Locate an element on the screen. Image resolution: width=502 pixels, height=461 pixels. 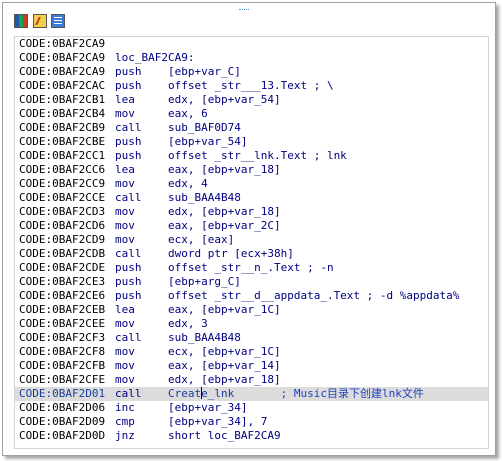
code-line: CODE:0BAF2D06 inc [ebp+var_34] is located at coordinates (251, 408).